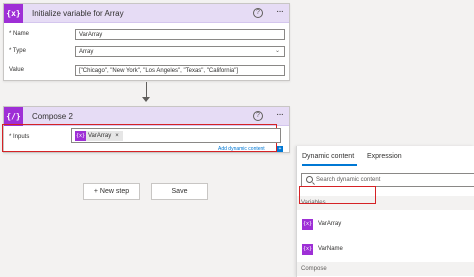  I want to click on type-label: * Type, so click(17, 51).